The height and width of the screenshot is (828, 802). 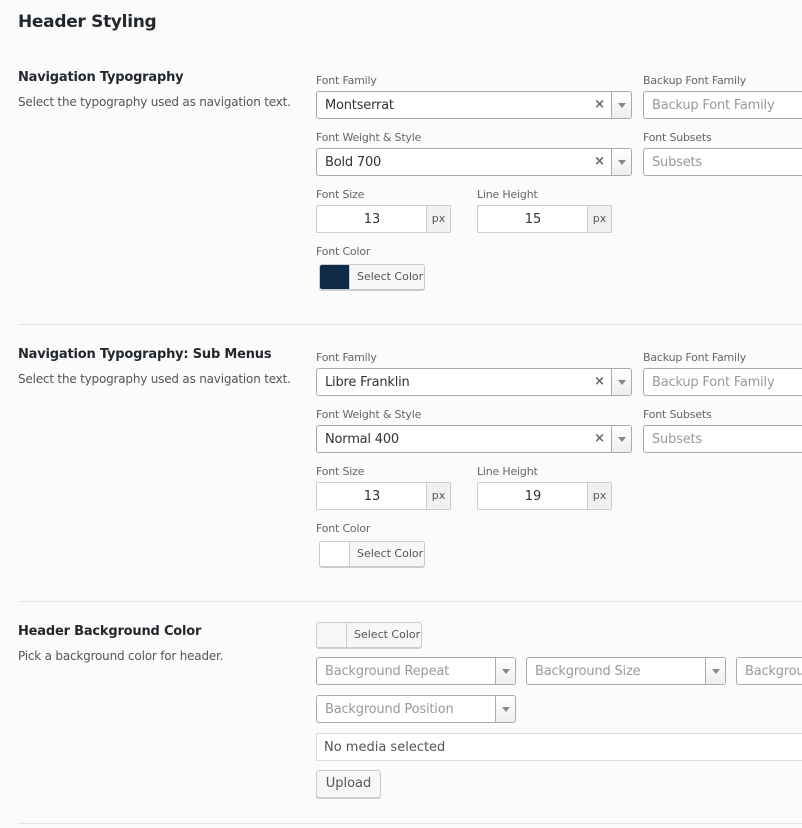 What do you see at coordinates (348, 784) in the screenshot?
I see `upload-button: Upload` at bounding box center [348, 784].